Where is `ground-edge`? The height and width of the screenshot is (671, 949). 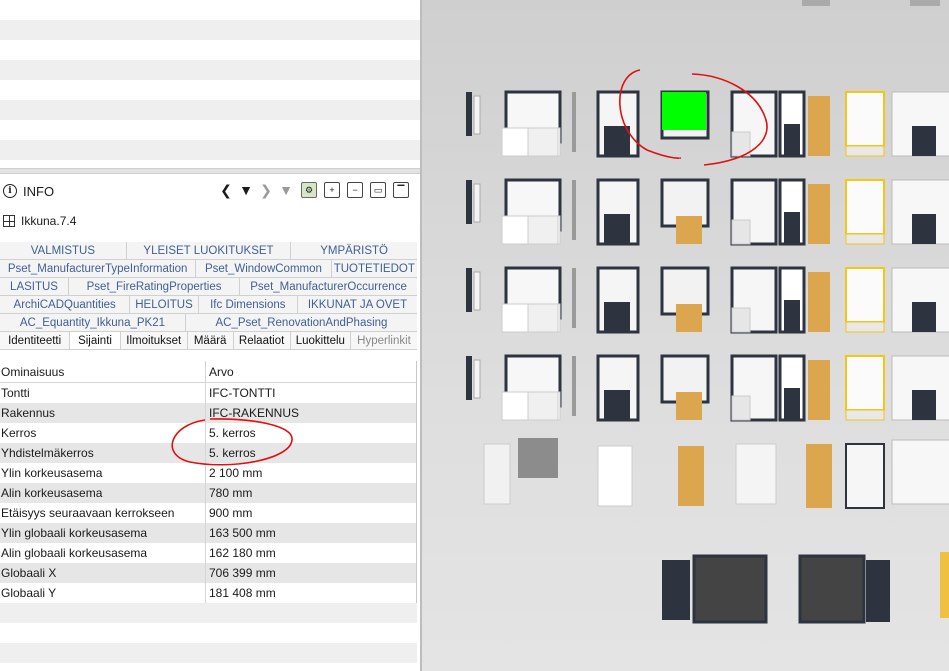
ground-edge is located at coordinates (944, 585).